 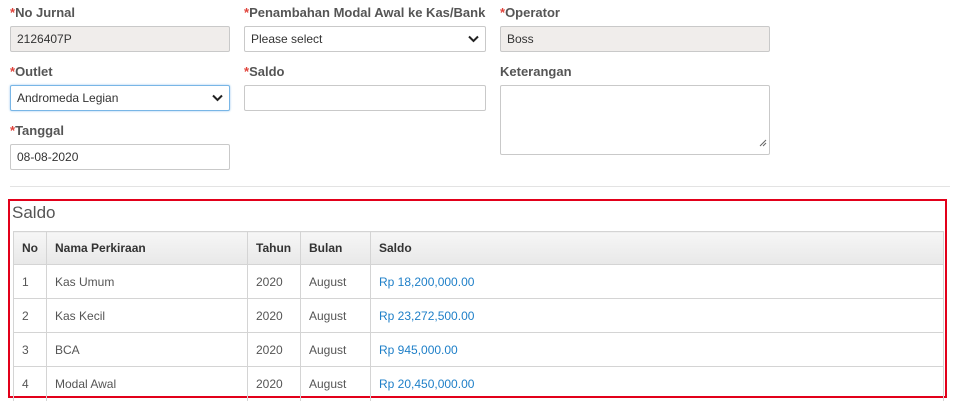 I want to click on saldo-input, so click(x=365, y=98).